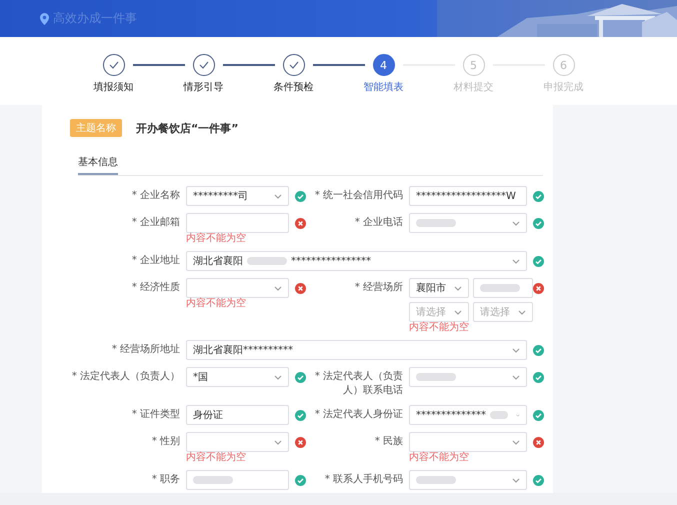 Image resolution: width=677 pixels, height=505 pixels. I want to click on step-label: 情形引导, so click(204, 87).